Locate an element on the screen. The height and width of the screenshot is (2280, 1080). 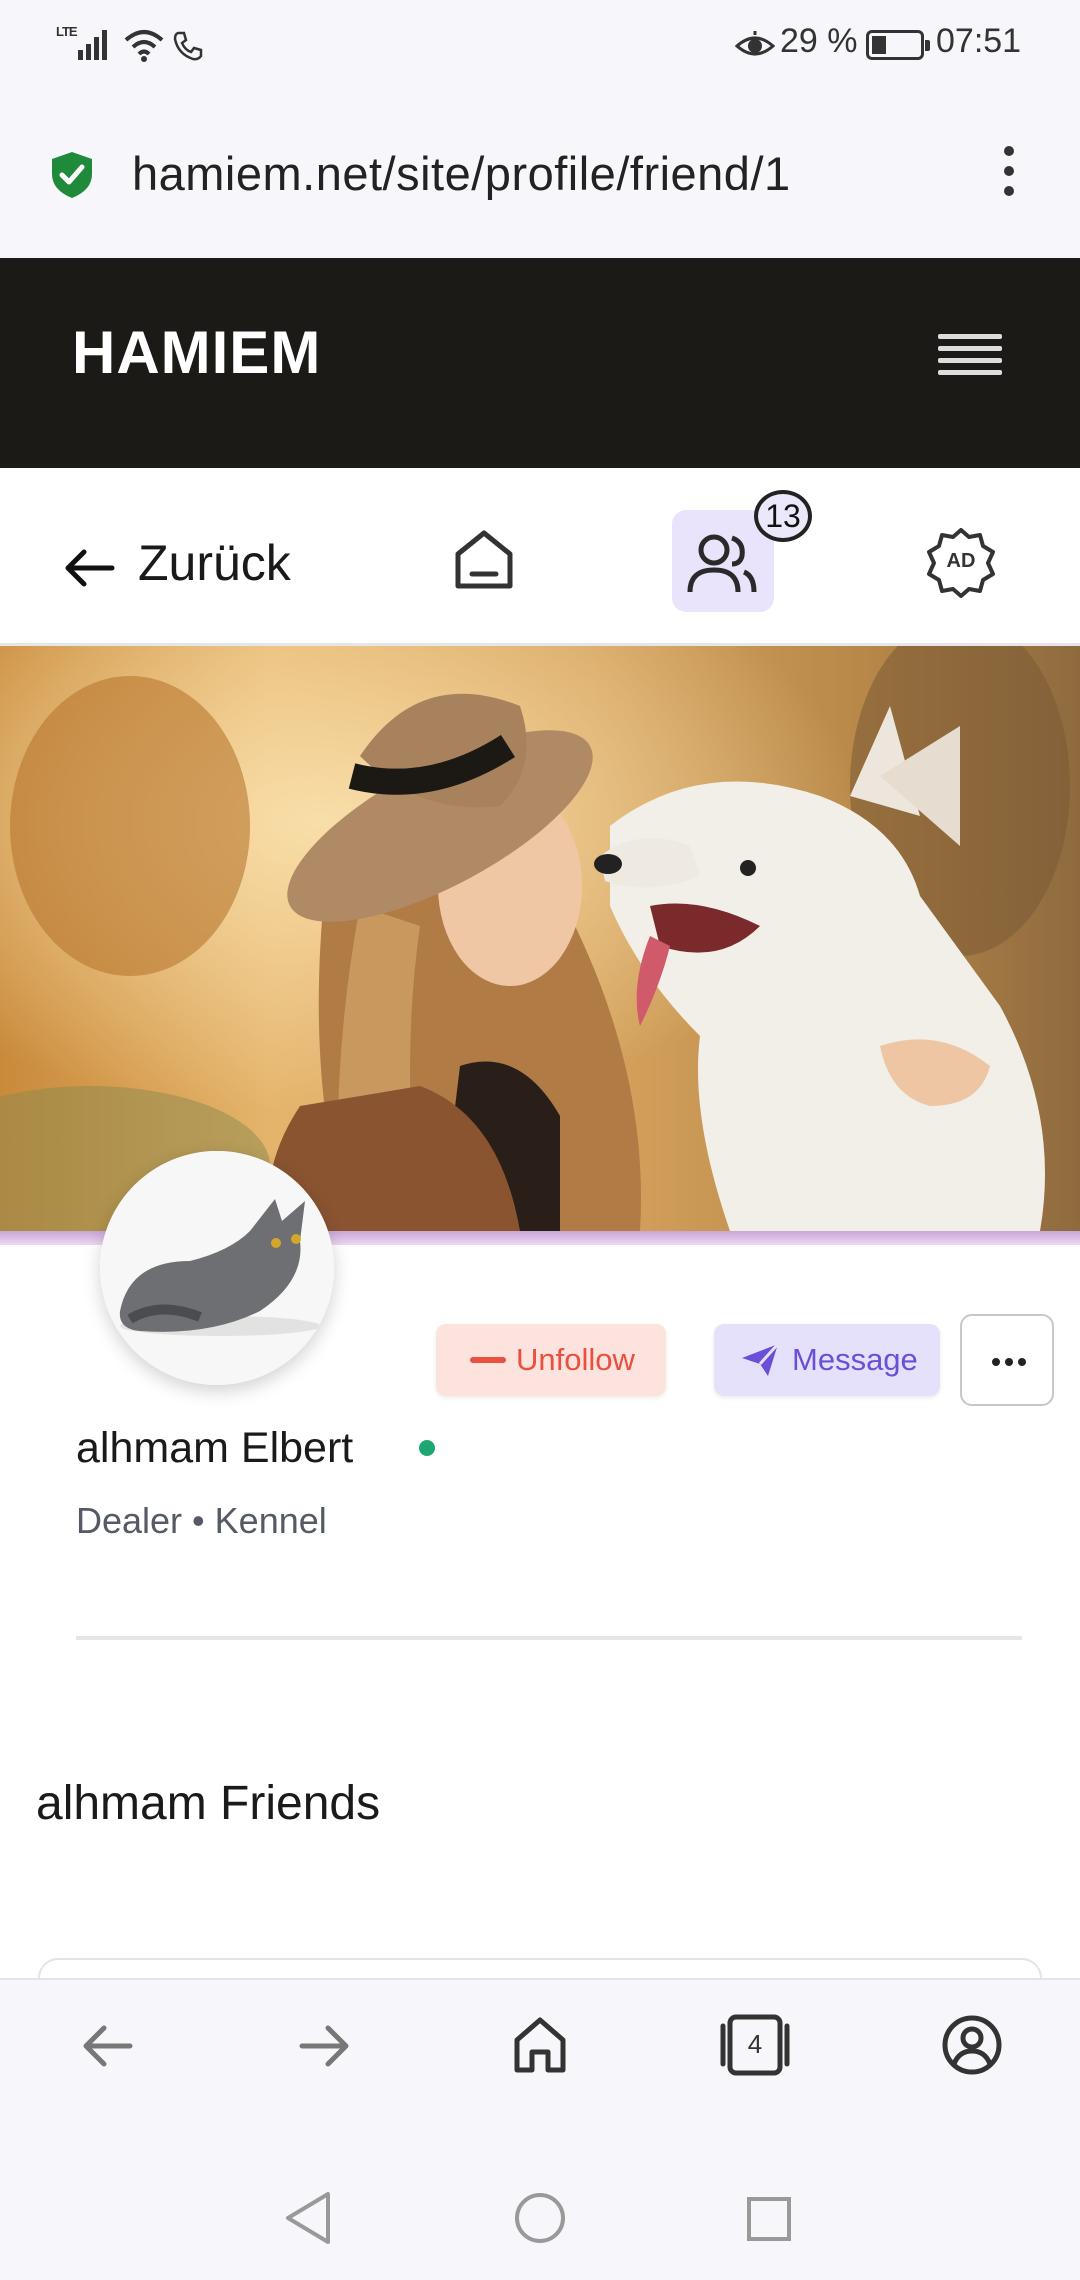
battery-icon is located at coordinates (898, 45).